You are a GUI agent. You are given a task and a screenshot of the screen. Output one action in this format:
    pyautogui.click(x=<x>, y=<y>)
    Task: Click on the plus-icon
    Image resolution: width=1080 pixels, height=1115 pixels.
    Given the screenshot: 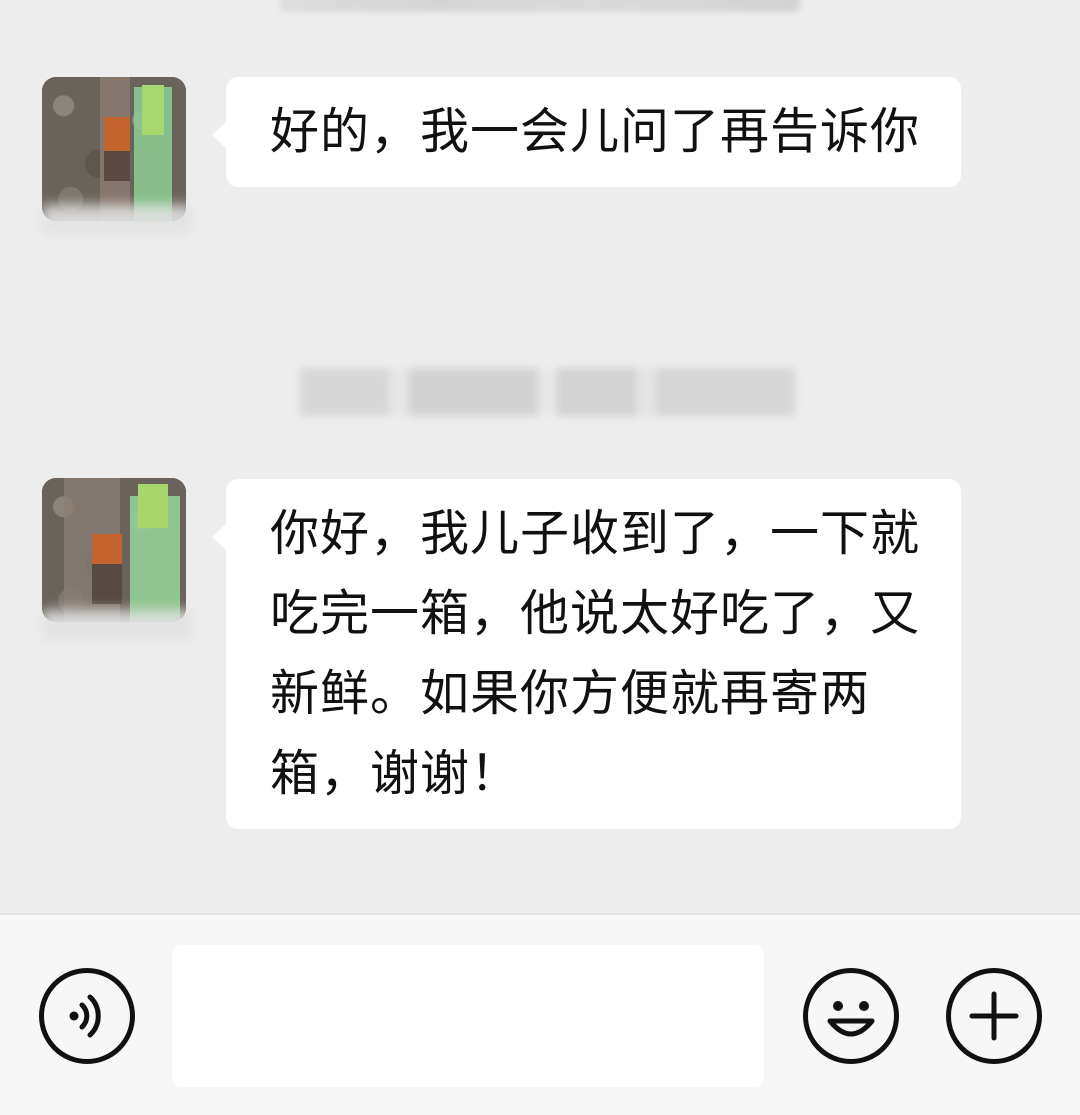 What is the action you would take?
    pyautogui.click(x=994, y=1016)
    